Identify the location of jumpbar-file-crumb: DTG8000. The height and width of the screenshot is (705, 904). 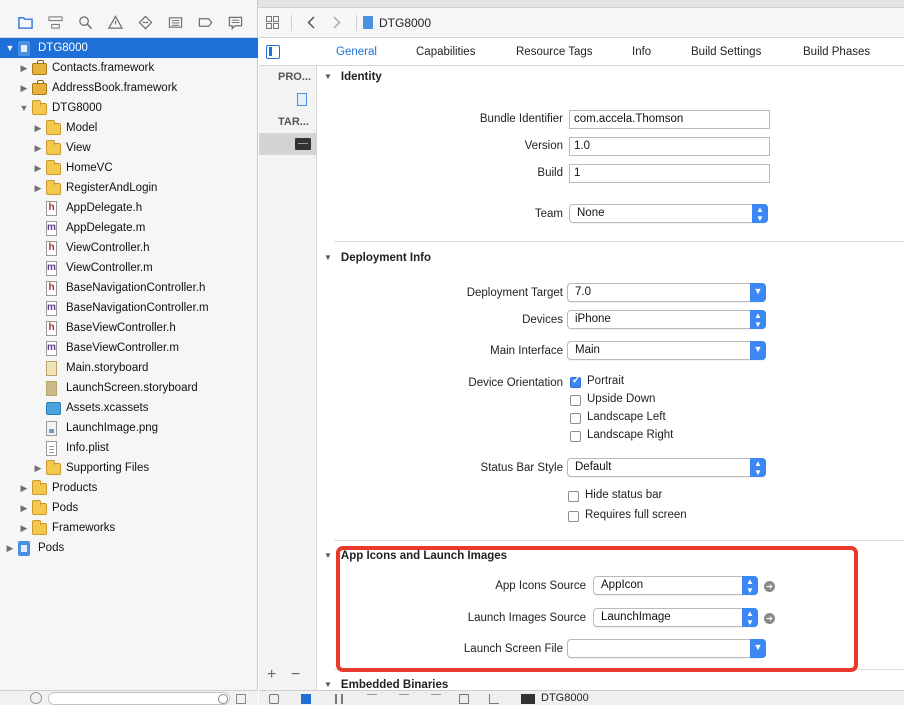
(397, 23).